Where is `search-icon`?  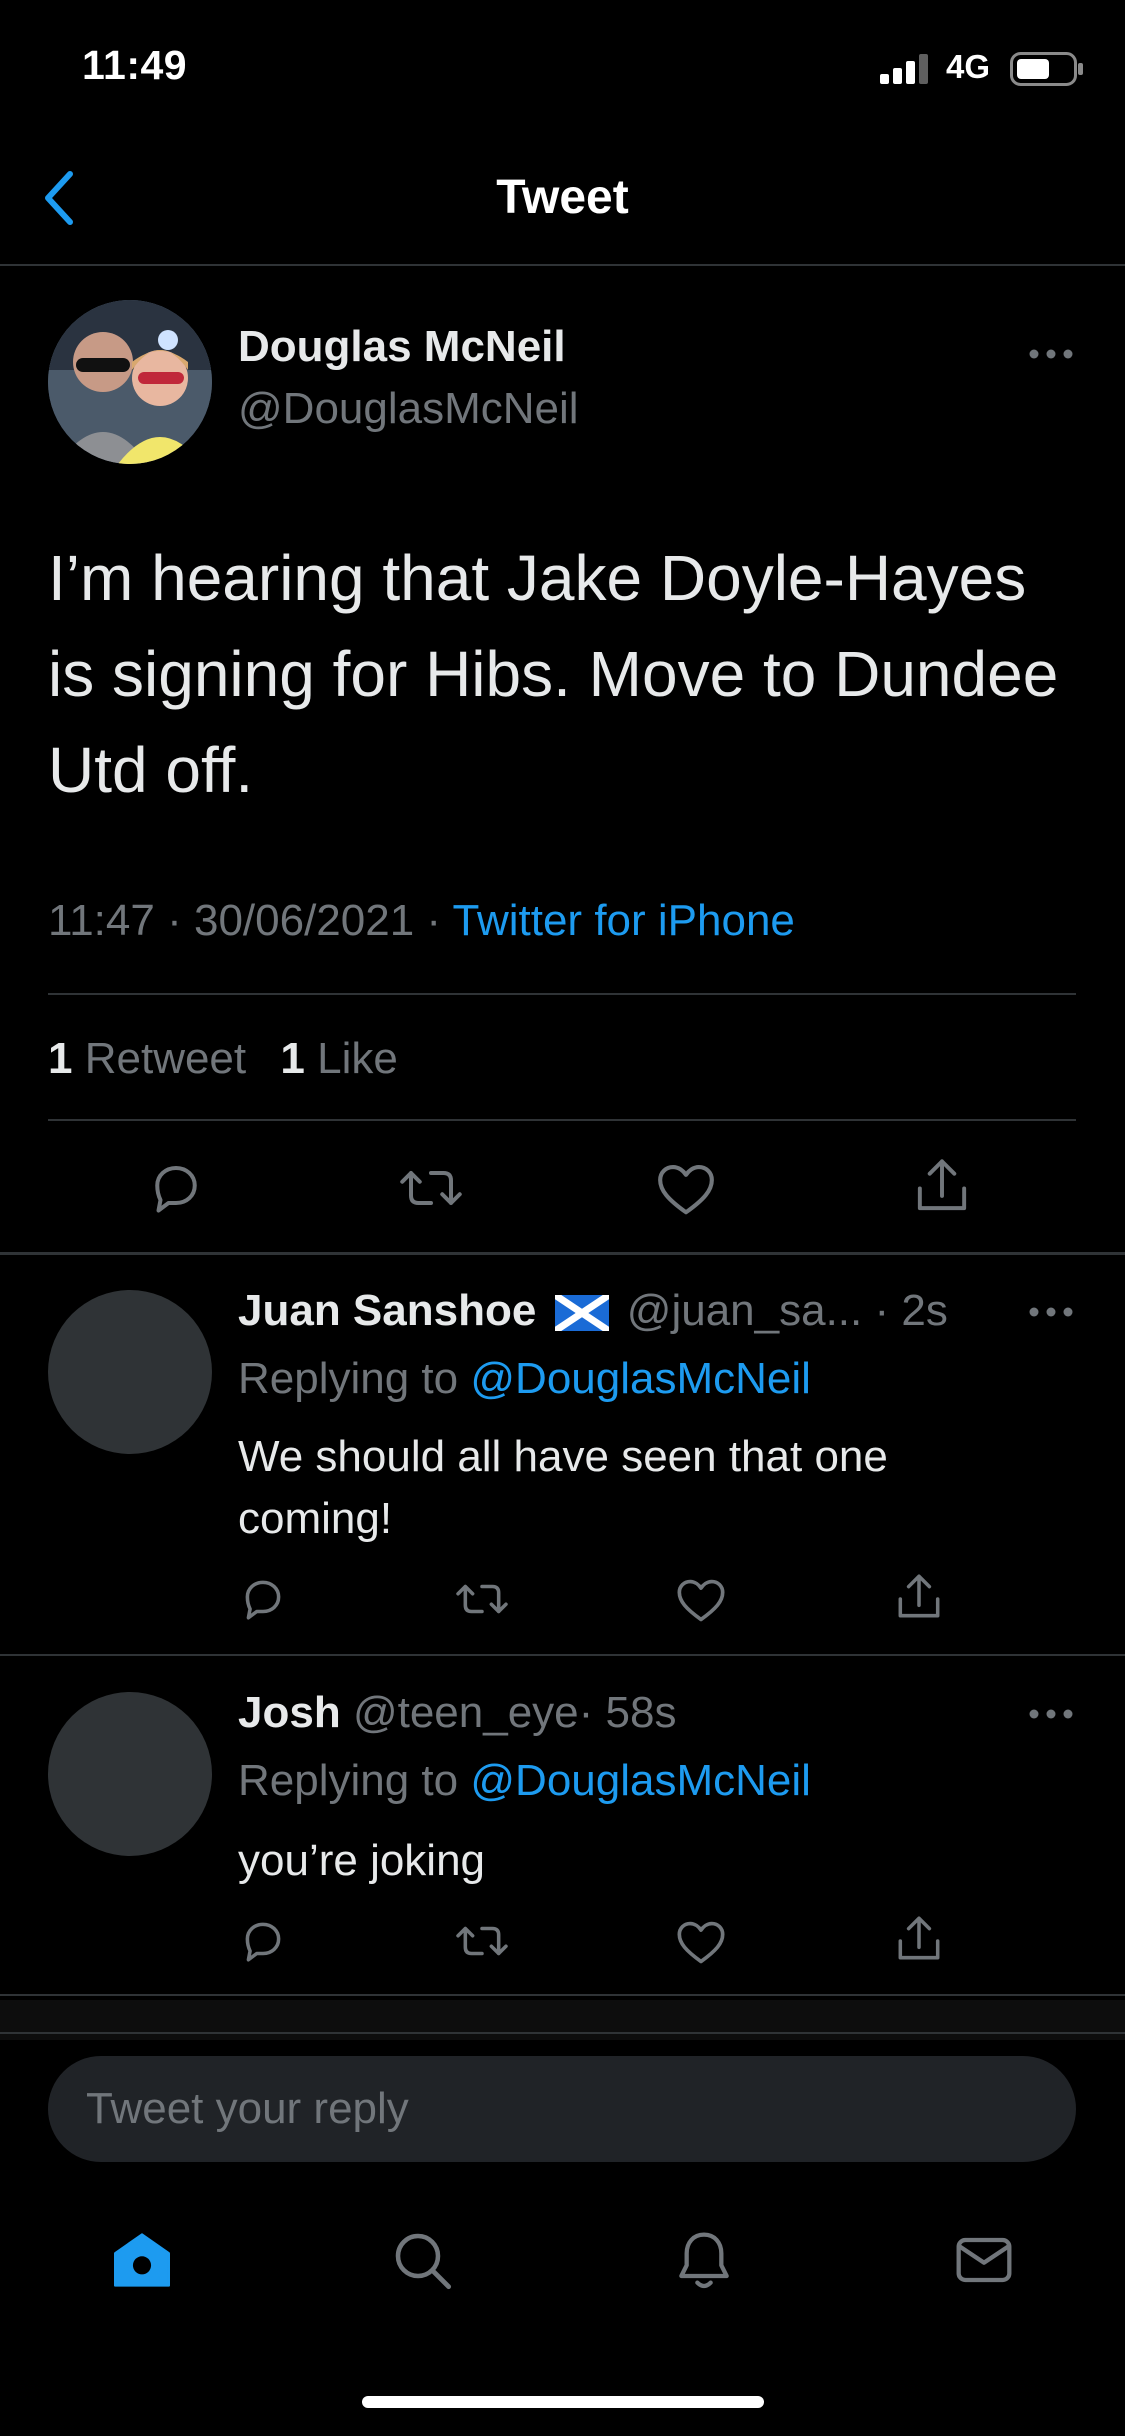 search-icon is located at coordinates (423, 2261).